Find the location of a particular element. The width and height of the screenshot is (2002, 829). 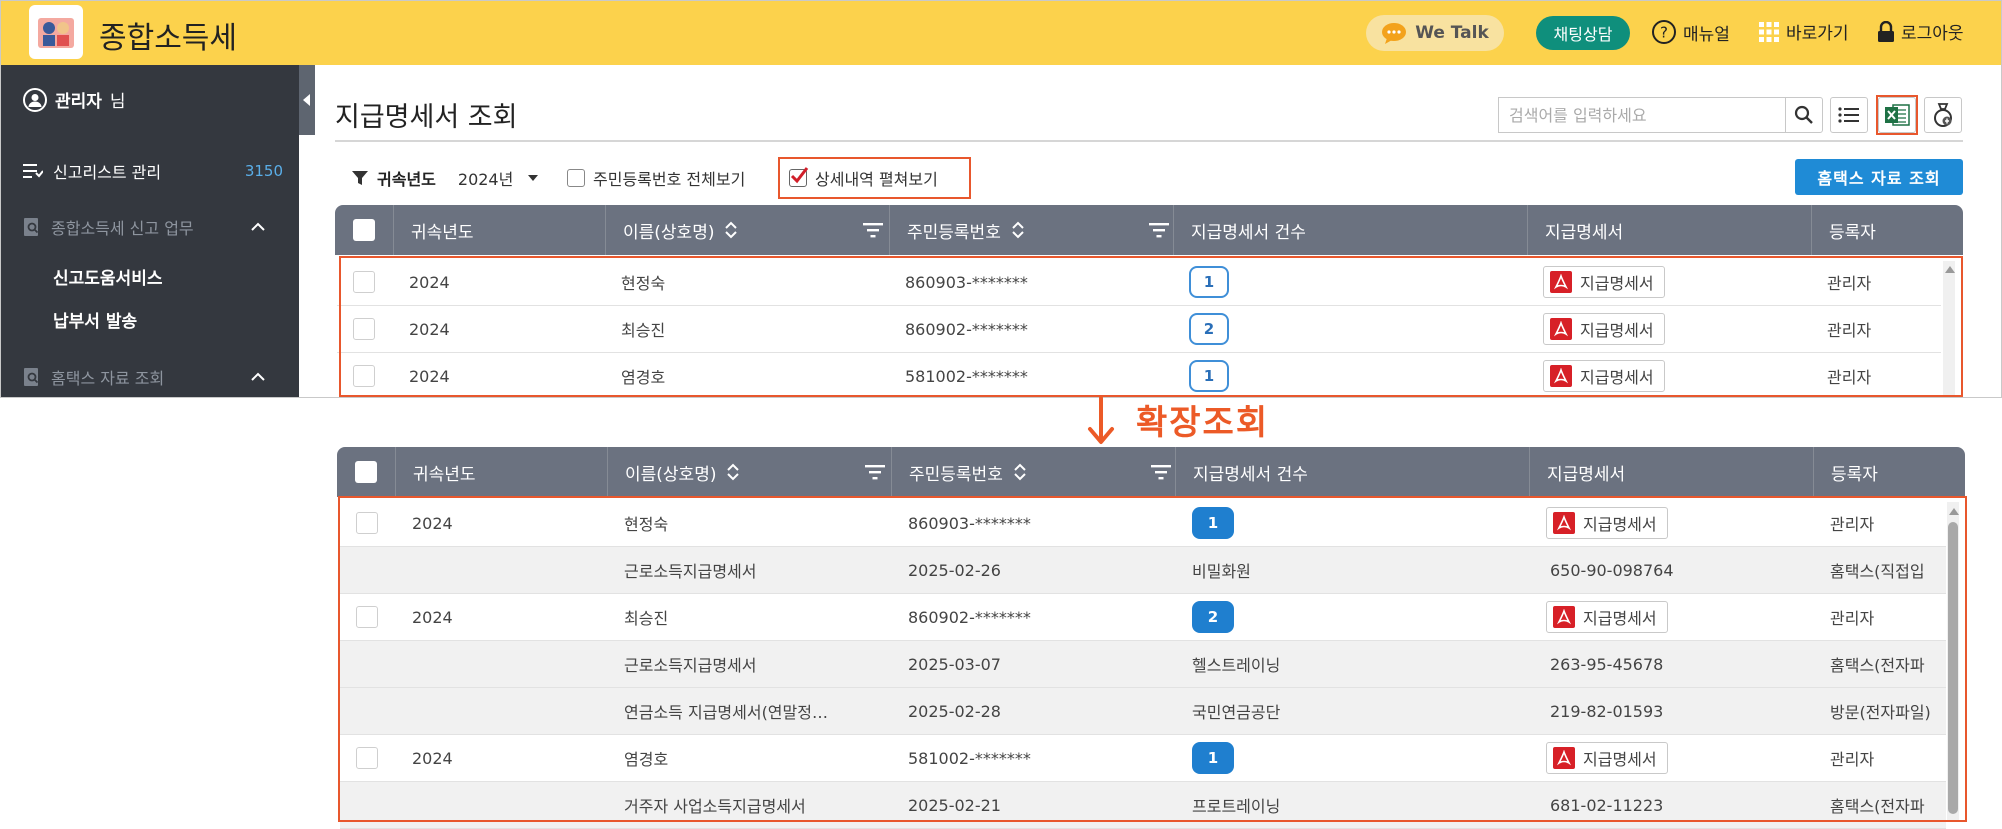

table-scrollbar is located at coordinates (1949, 329).